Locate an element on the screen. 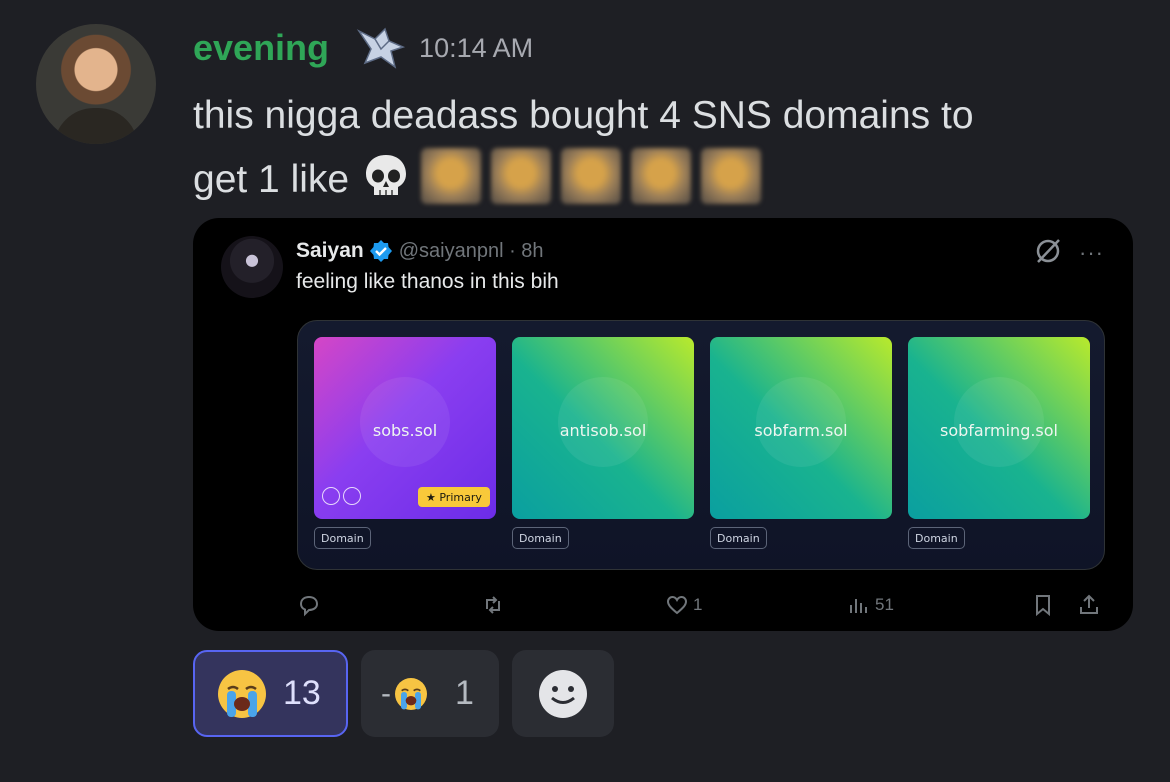  message-line-2: get 1 like is located at coordinates (663, 180).